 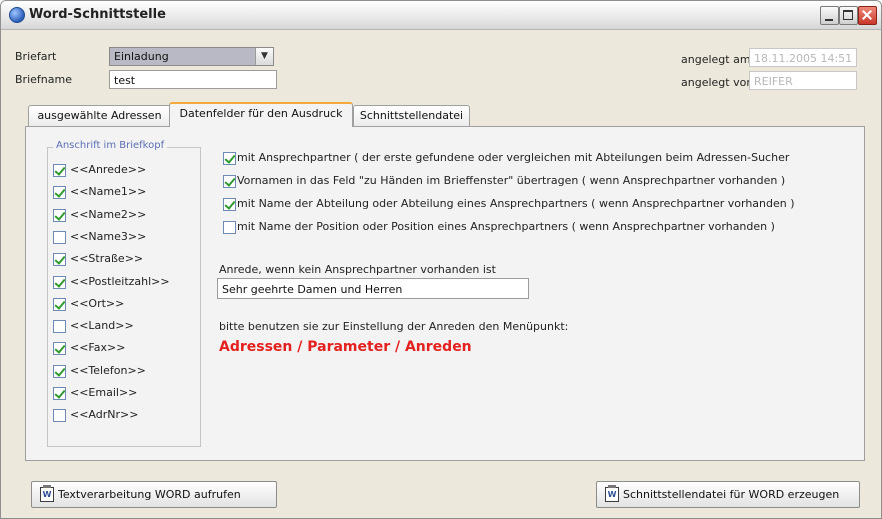 I want to click on word-open-button-label: Textverarbeitung WORD aufrufen, so click(x=149, y=494).